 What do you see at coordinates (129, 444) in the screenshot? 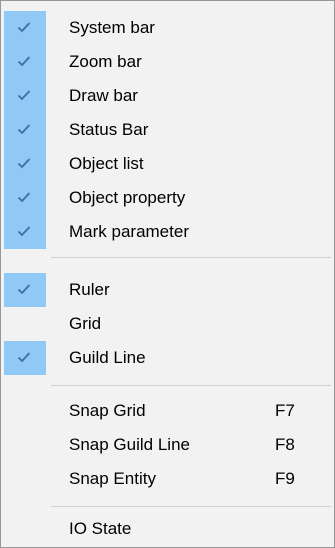
I see `menu-item-label: Snap Guild Line` at bounding box center [129, 444].